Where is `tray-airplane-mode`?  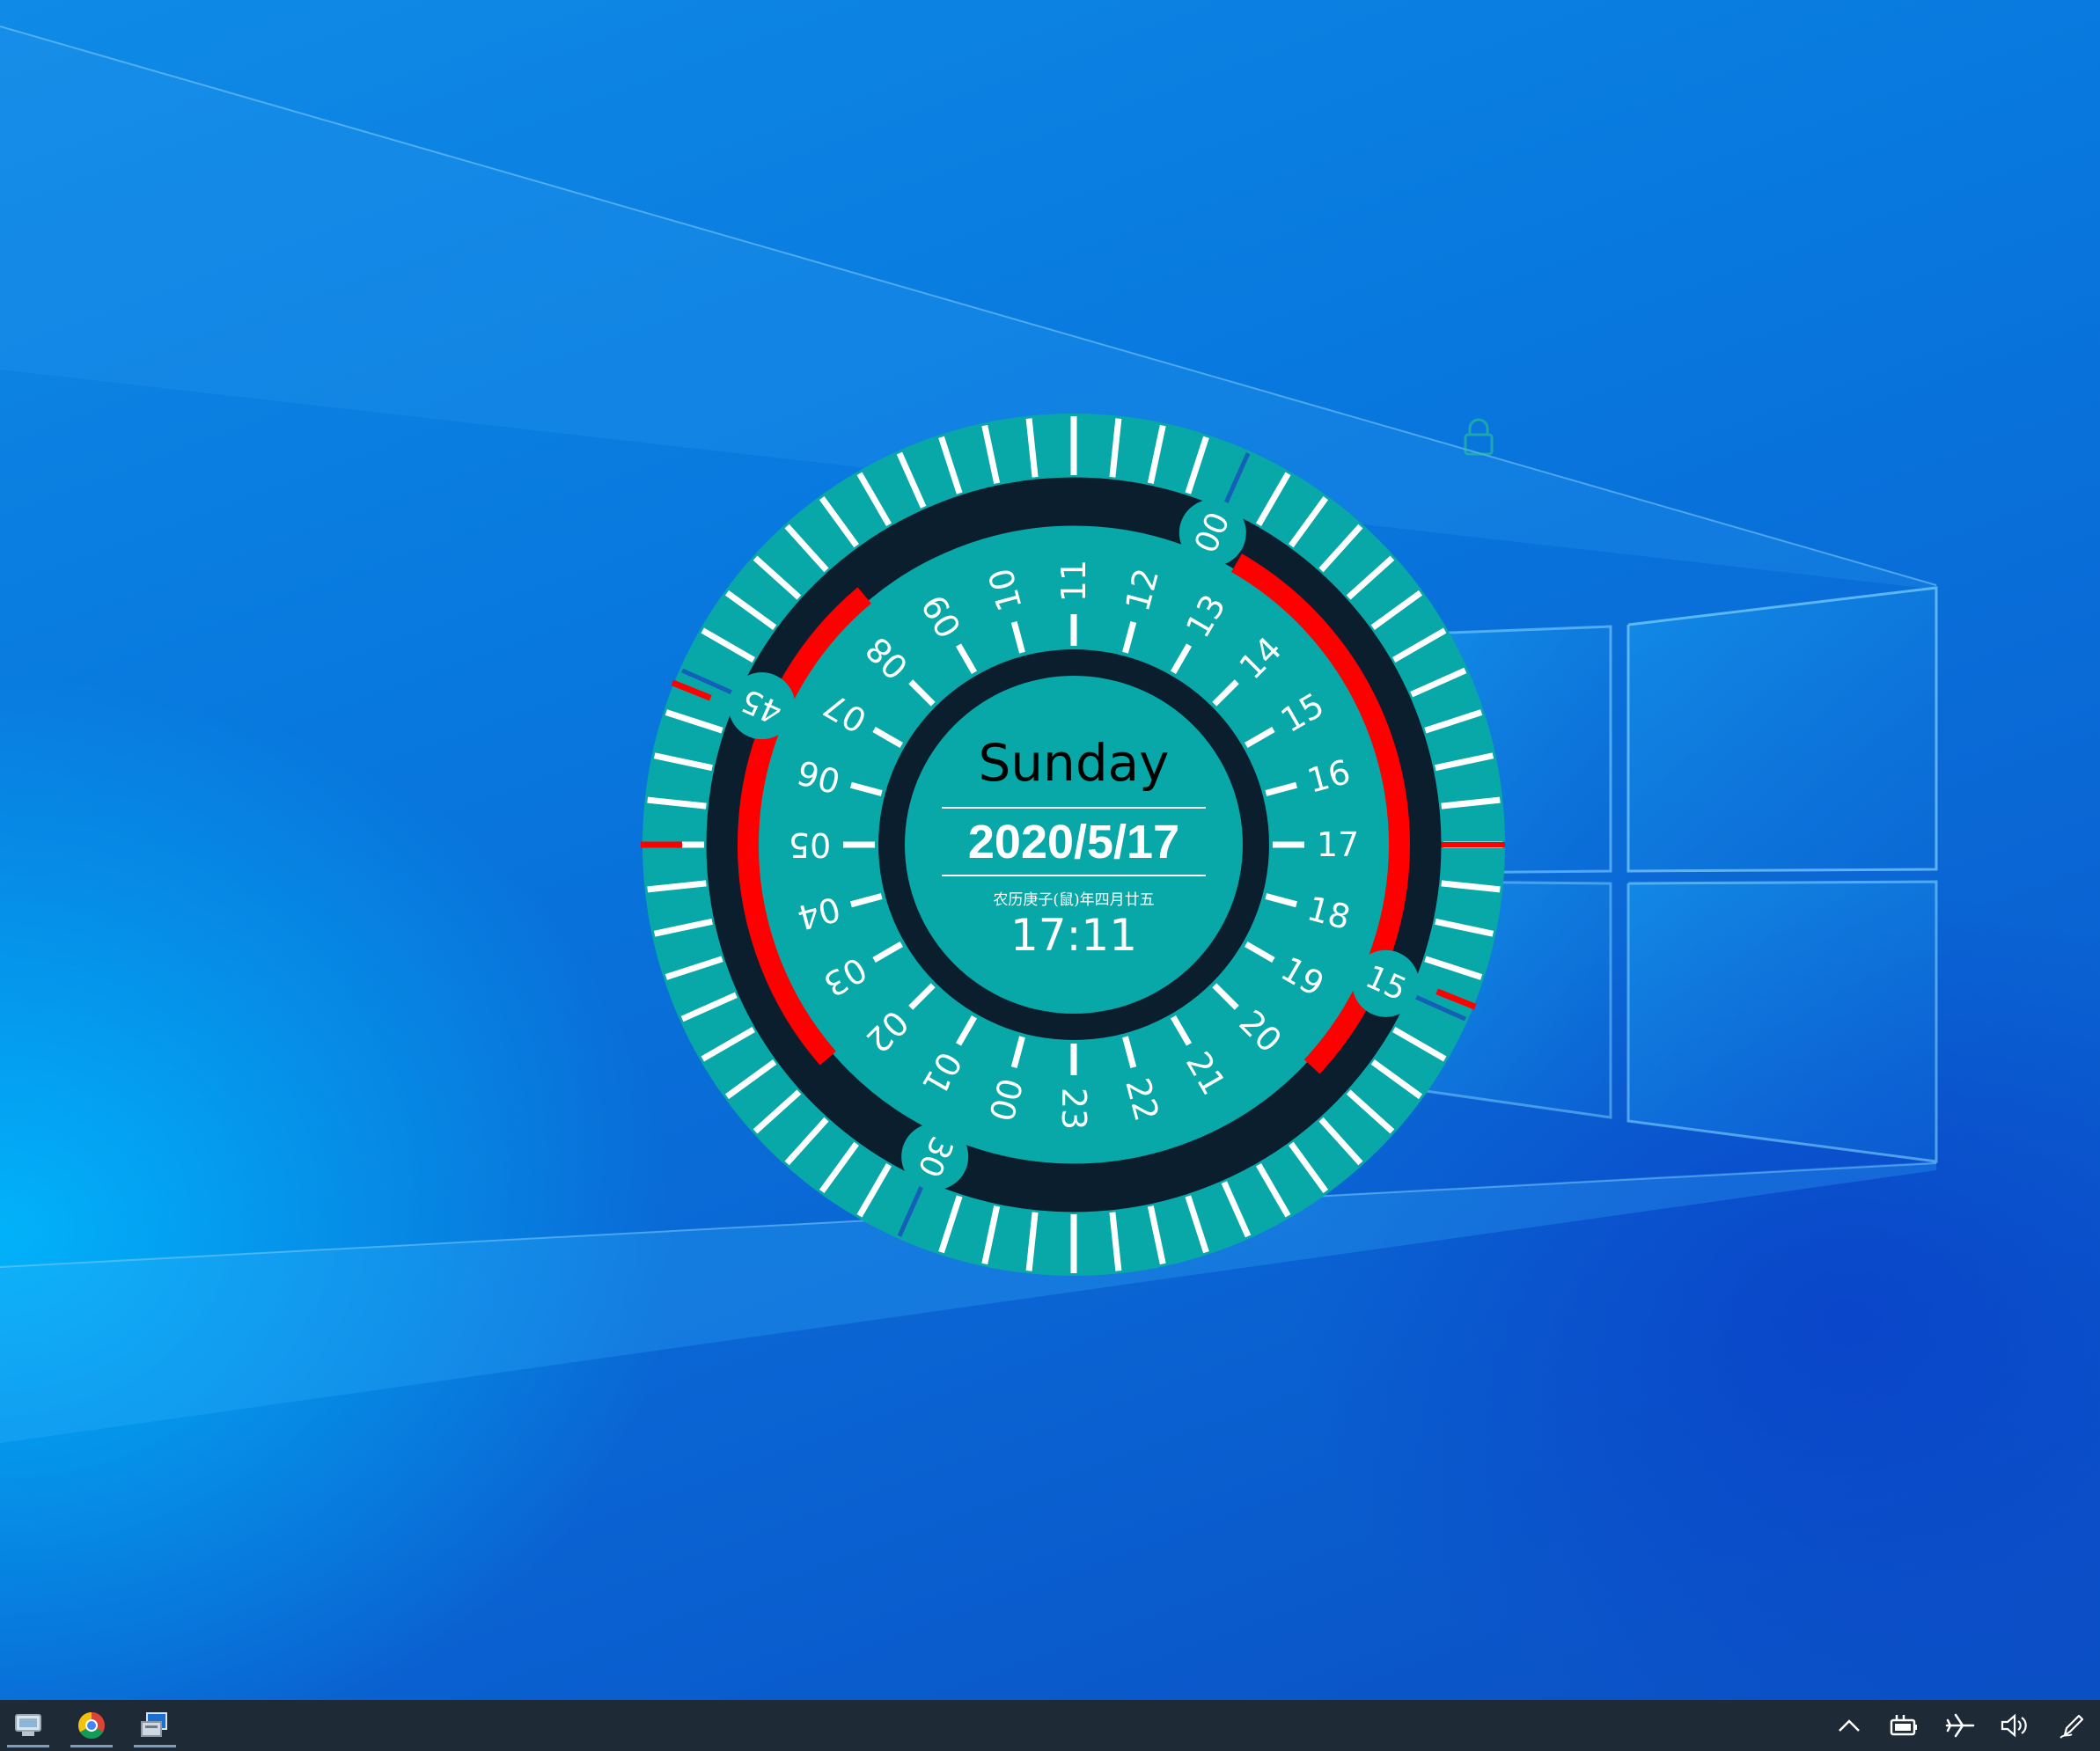
tray-airplane-mode is located at coordinates (1961, 1725).